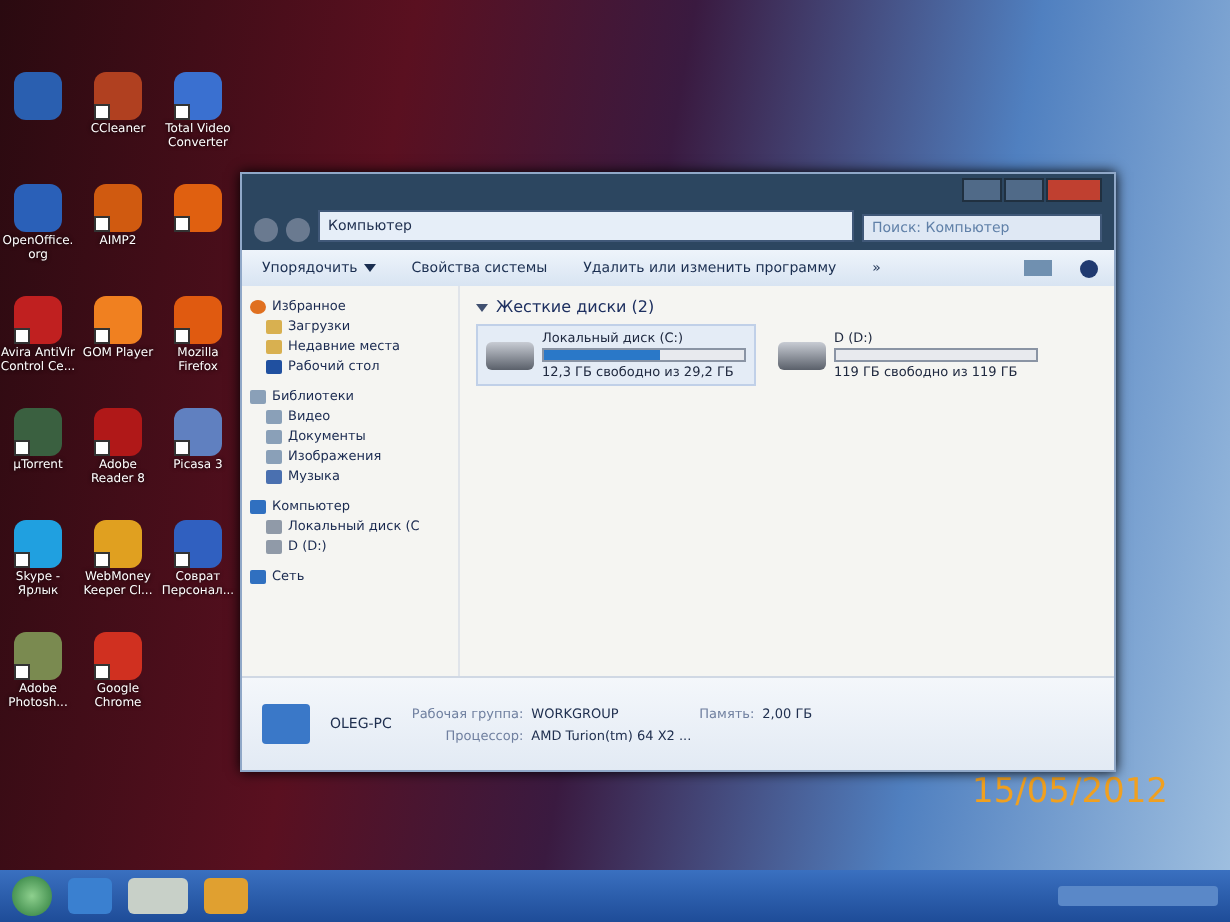  Describe the element at coordinates (369, 268) in the screenshot. I see `caret-icon` at that location.